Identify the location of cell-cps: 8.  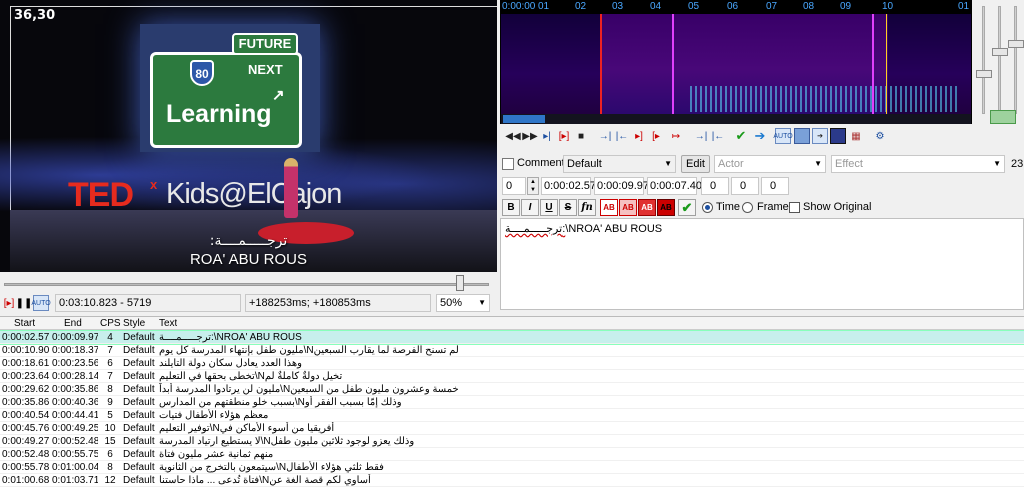
(110, 389).